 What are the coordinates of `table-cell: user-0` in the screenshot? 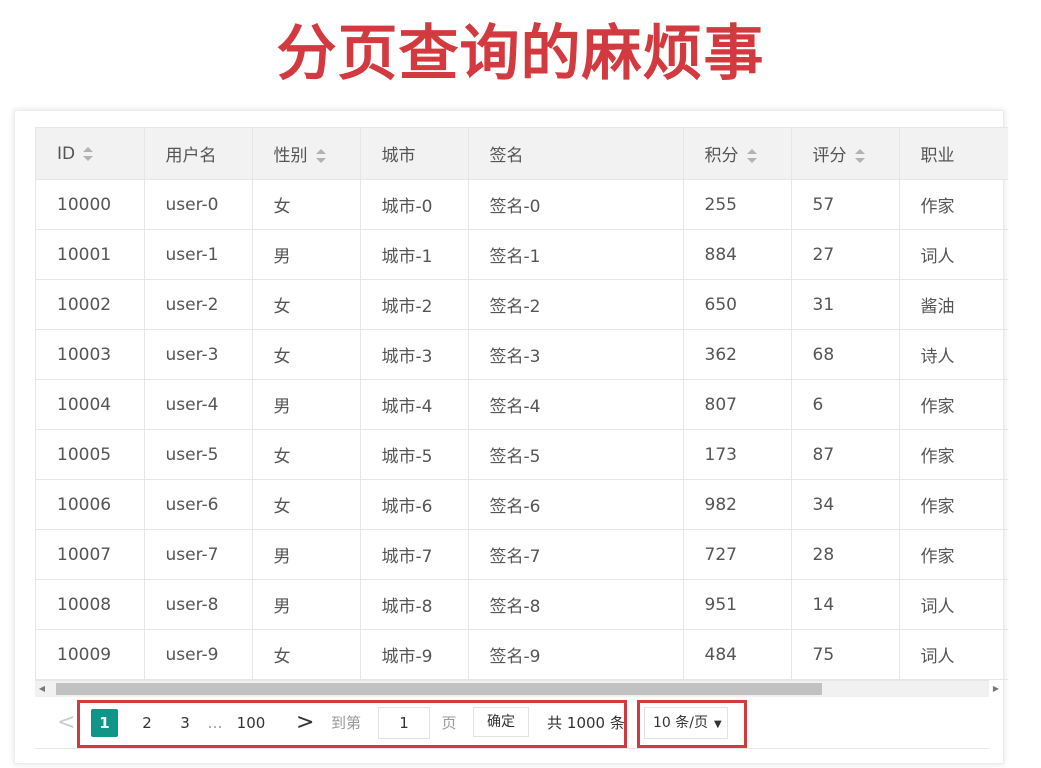 It's located at (198, 204).